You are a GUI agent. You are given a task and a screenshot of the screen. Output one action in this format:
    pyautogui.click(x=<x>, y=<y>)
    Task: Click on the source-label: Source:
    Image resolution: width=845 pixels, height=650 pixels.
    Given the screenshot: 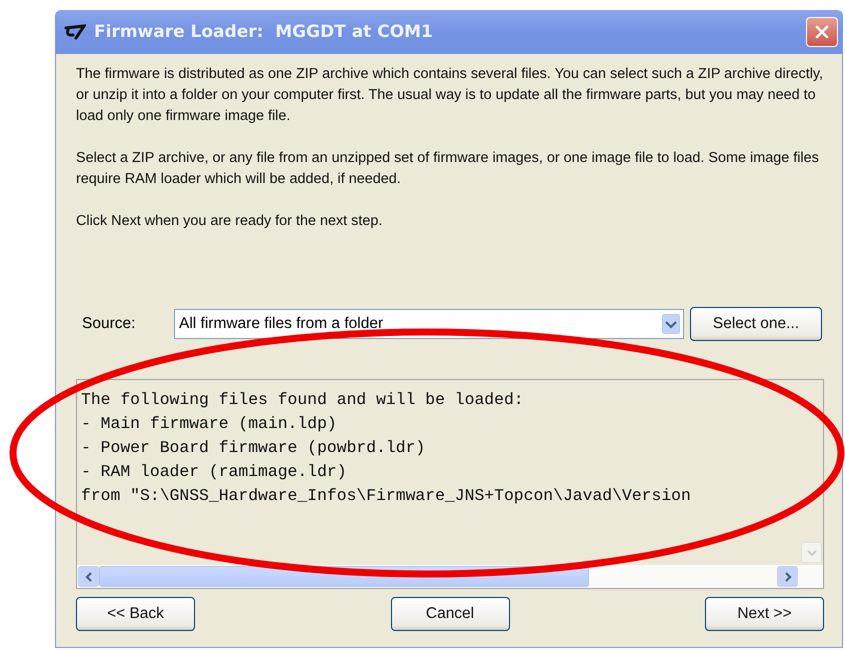 What is the action you would take?
    pyautogui.click(x=108, y=324)
    